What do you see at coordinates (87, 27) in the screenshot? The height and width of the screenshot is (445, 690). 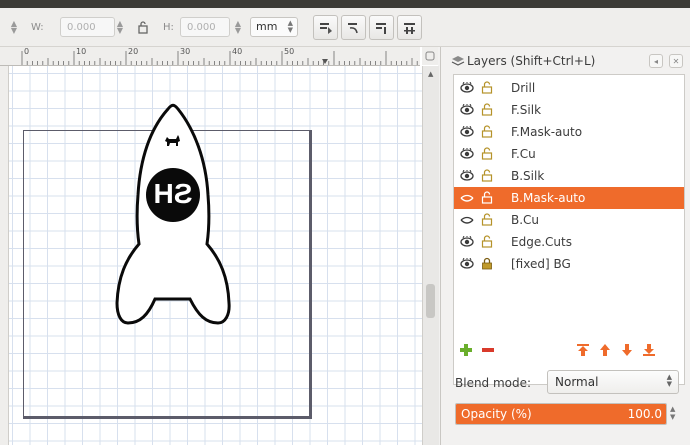 I see `width-field: 0.000` at bounding box center [87, 27].